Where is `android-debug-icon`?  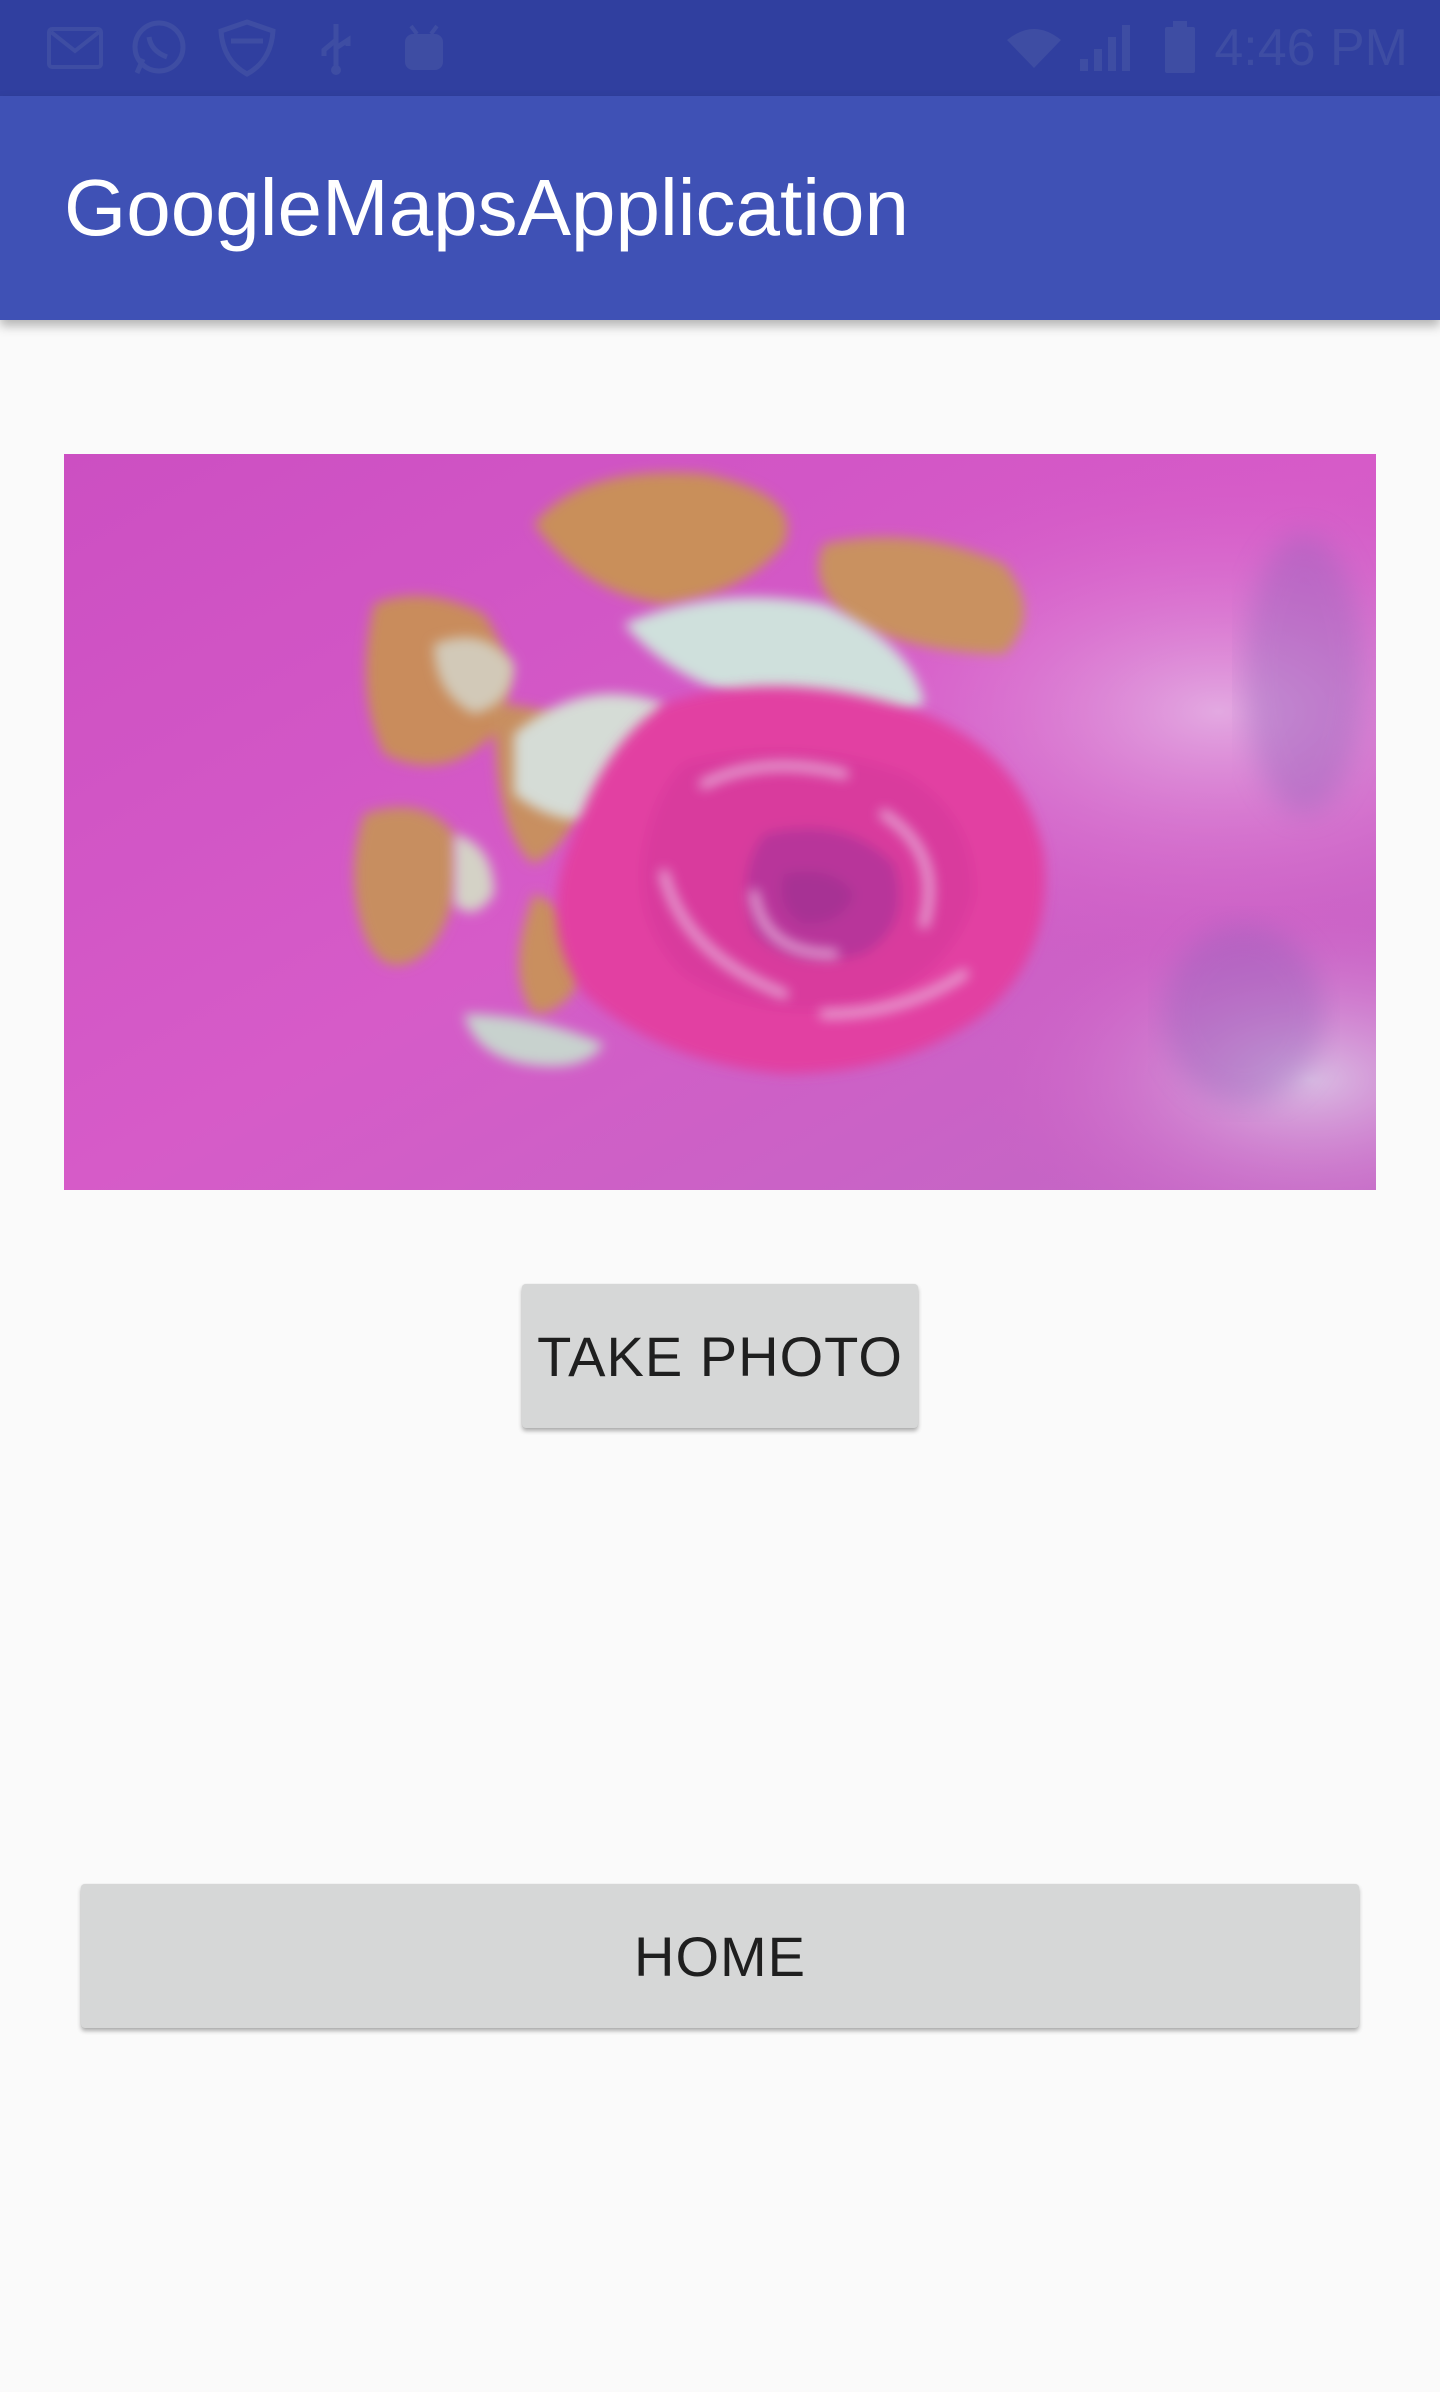 android-debug-icon is located at coordinates (424, 48).